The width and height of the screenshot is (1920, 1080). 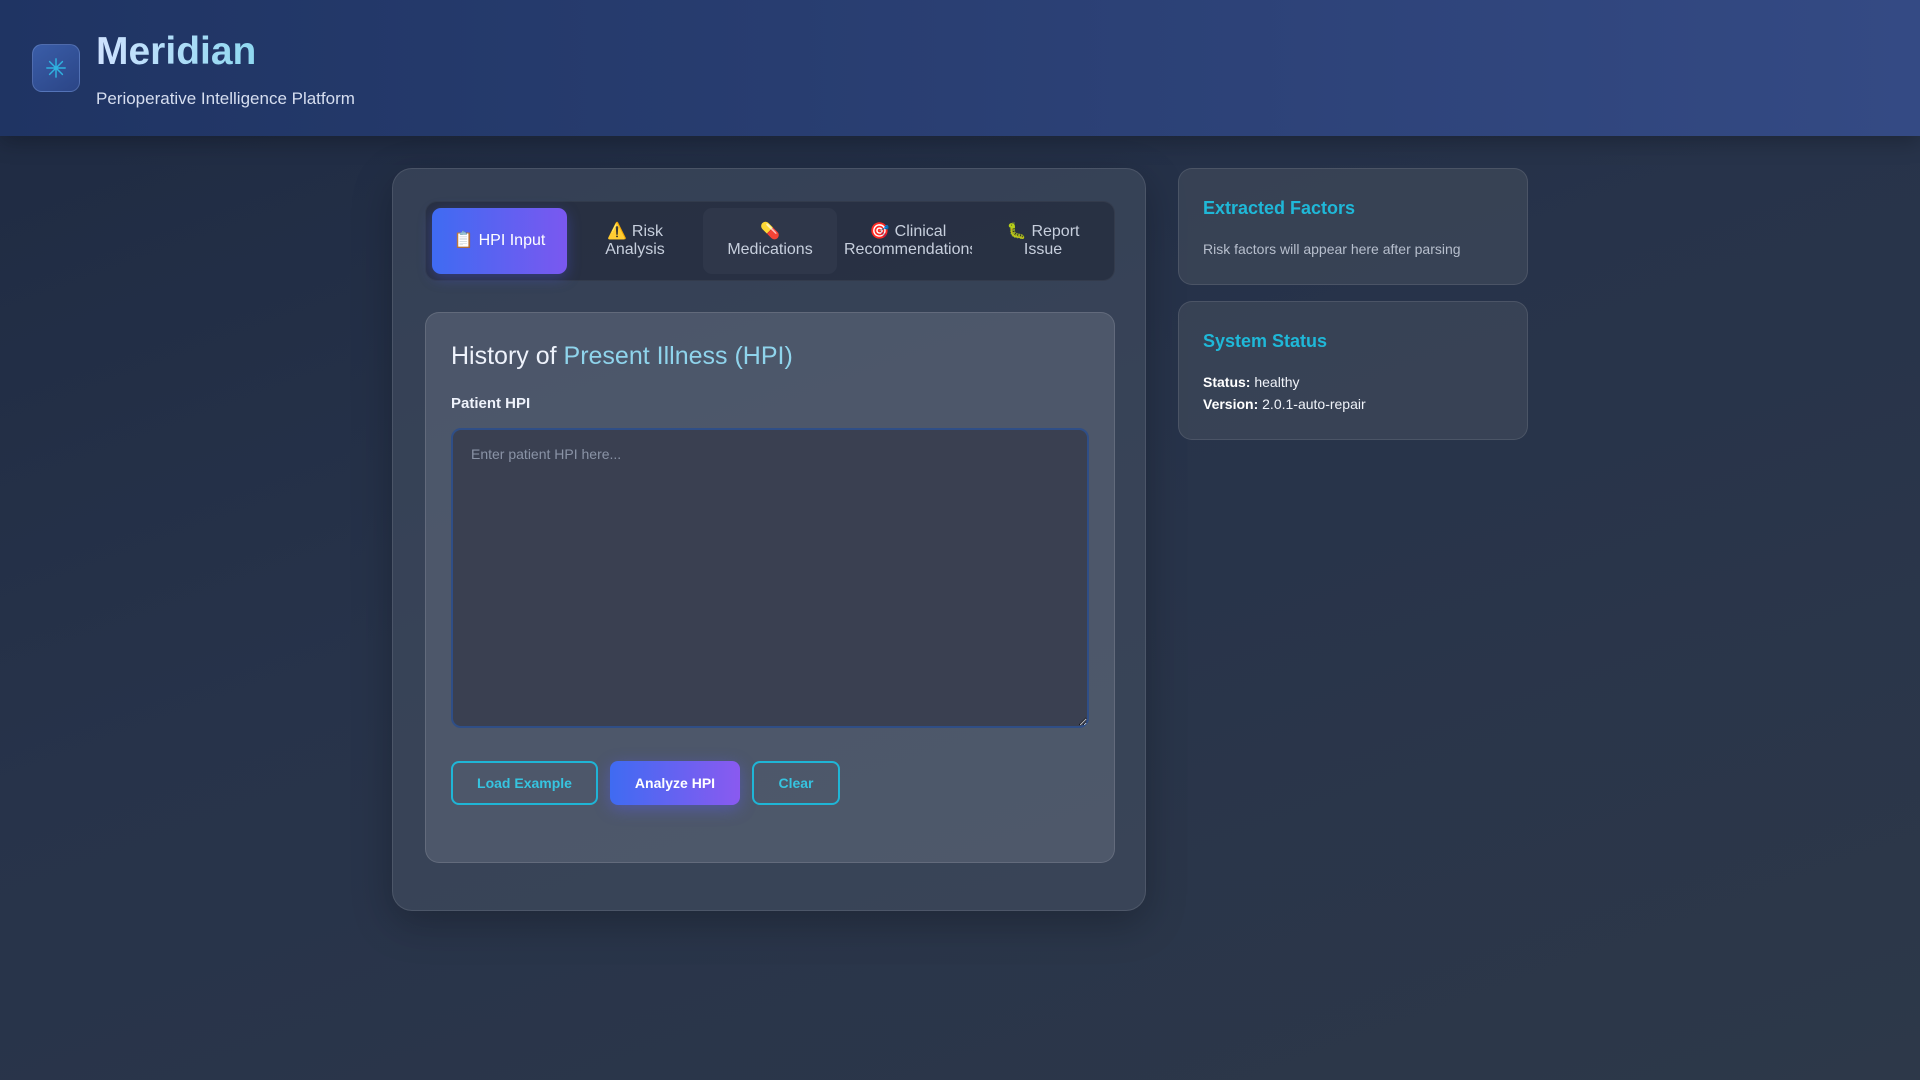 I want to click on extracted-factors-title: Extracted Factors, so click(x=1279, y=208).